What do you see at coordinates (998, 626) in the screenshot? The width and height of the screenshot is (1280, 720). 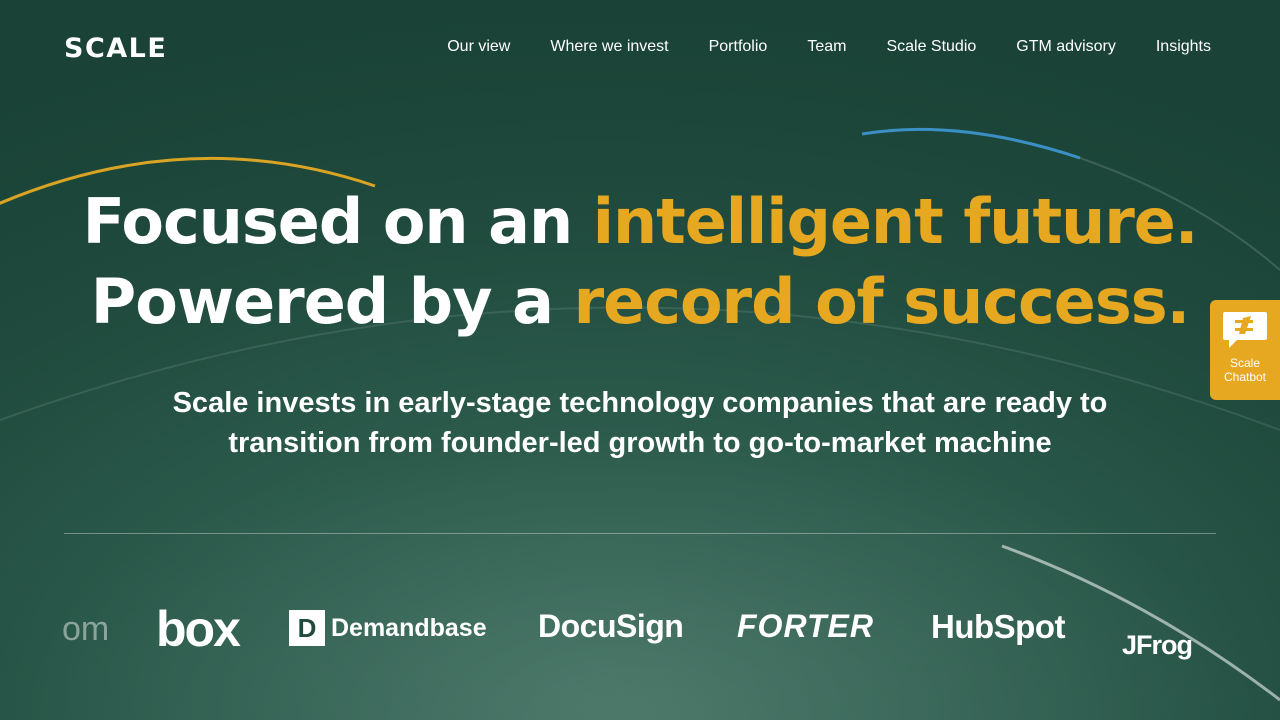 I see `hubspot-logo: HubSpot` at bounding box center [998, 626].